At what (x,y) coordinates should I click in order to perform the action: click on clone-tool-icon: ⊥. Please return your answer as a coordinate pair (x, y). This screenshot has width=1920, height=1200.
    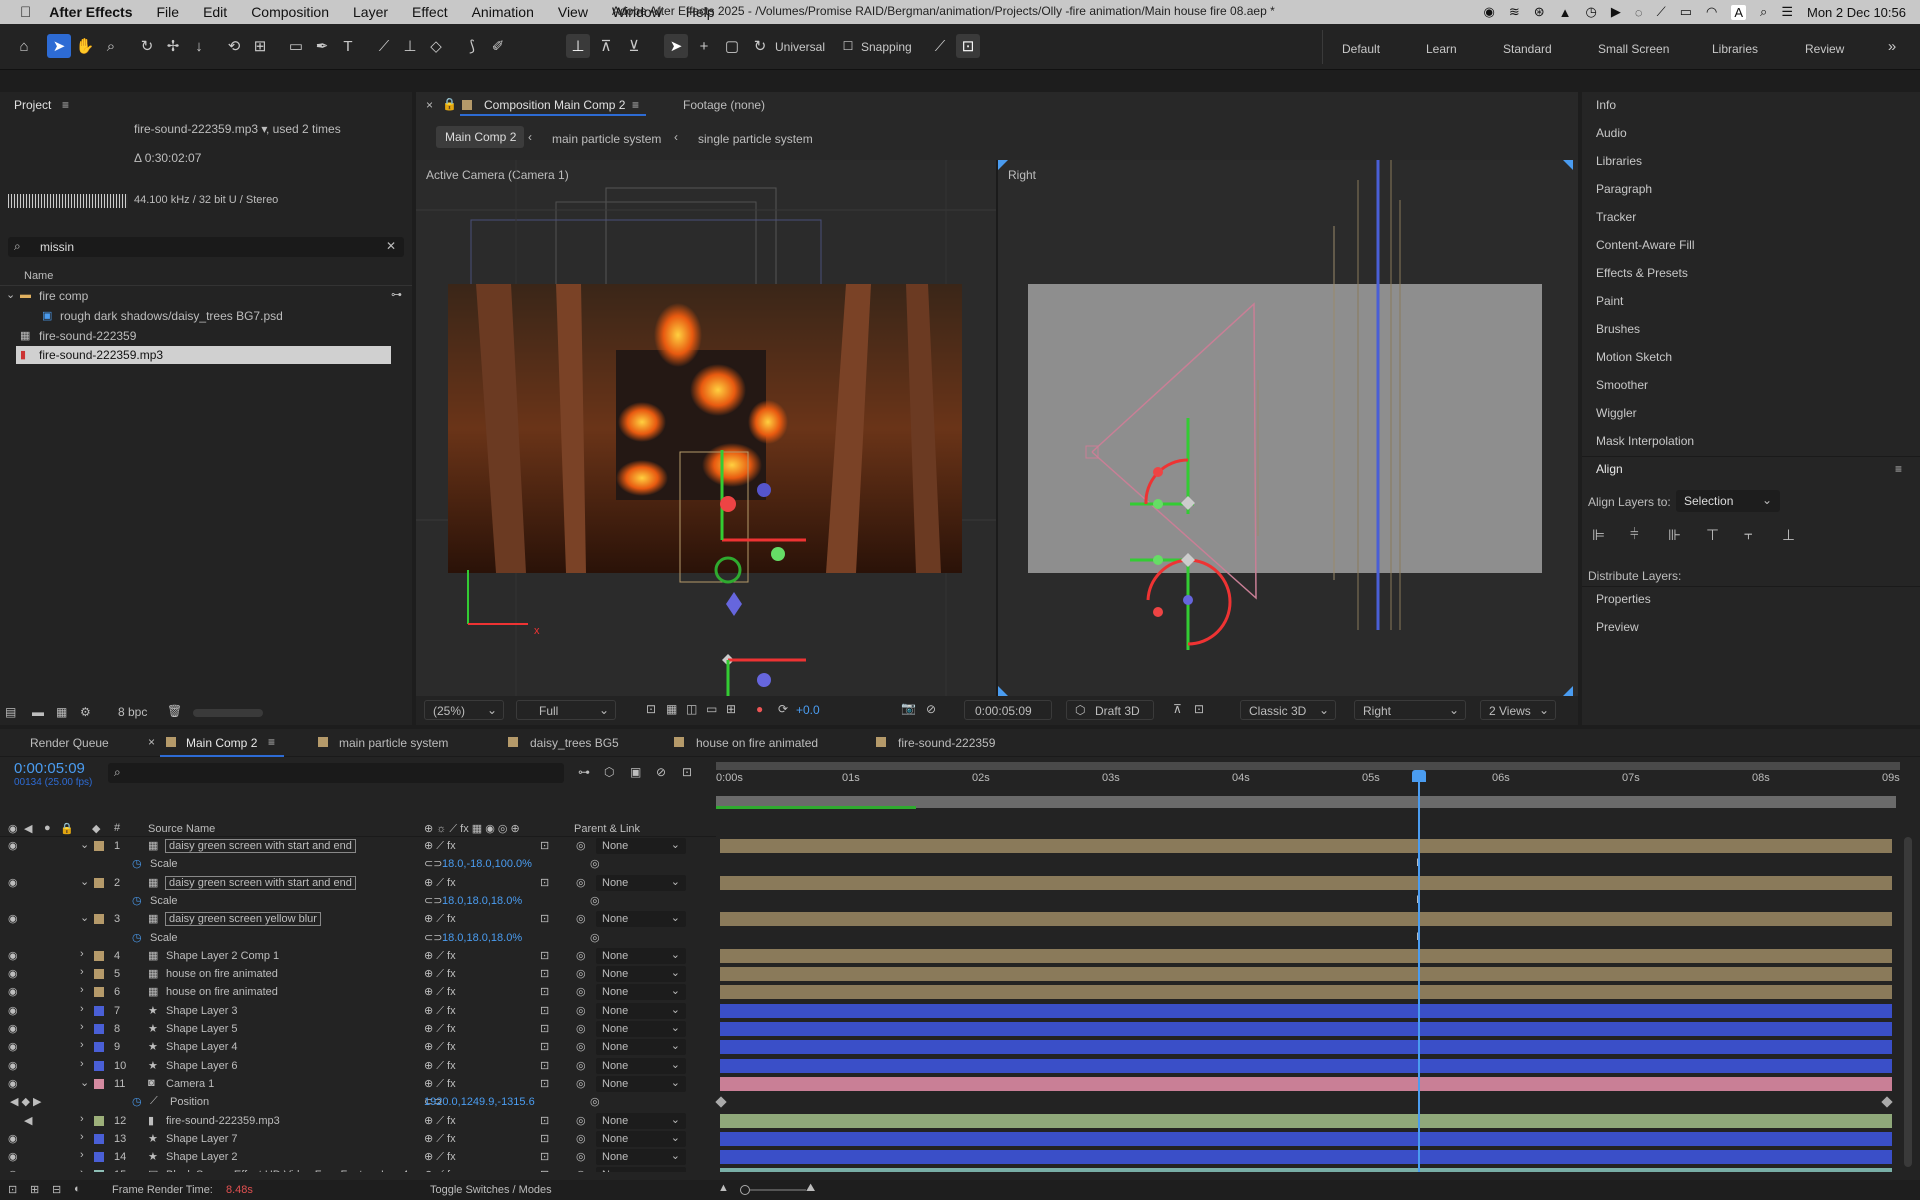
    Looking at the image, I should click on (410, 46).